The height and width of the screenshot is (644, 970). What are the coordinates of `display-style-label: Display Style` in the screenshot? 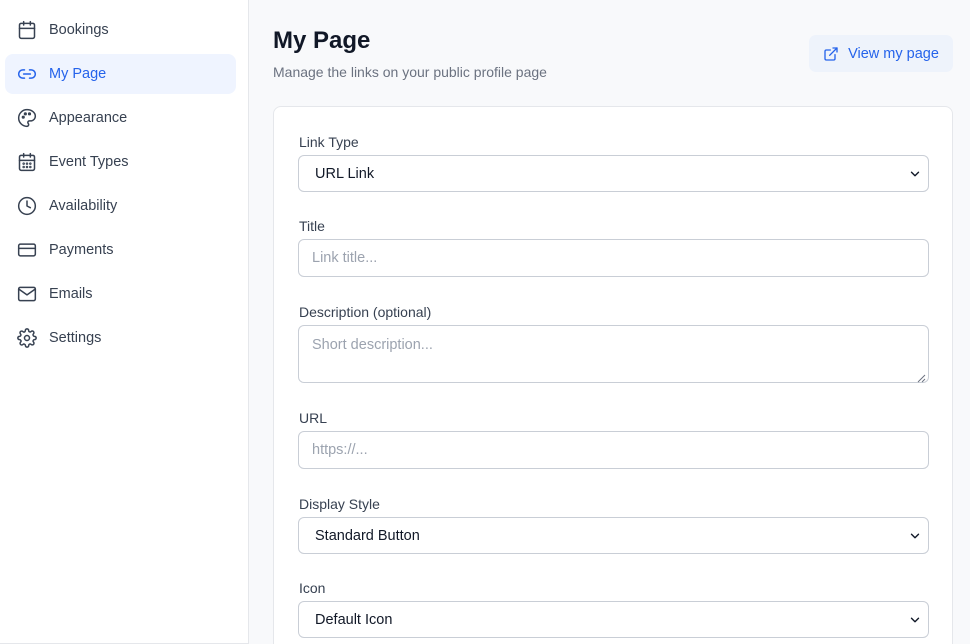 It's located at (339, 504).